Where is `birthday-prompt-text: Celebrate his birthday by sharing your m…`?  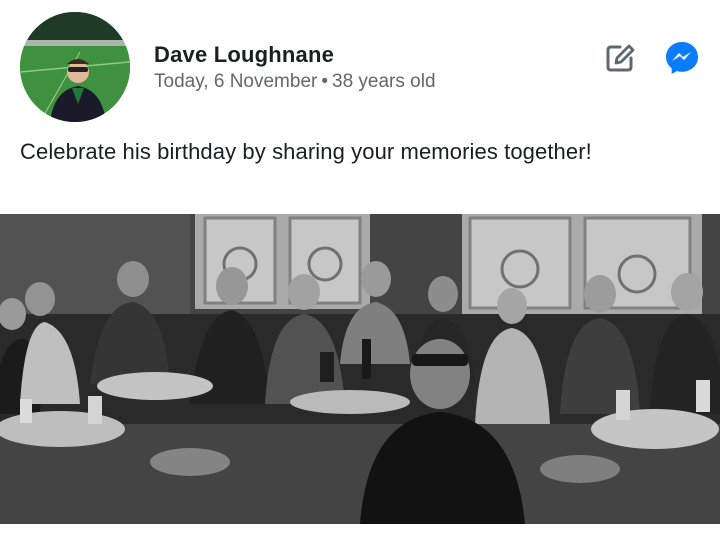
birthday-prompt-text: Celebrate his birthday by sharing your m… is located at coordinates (306, 151).